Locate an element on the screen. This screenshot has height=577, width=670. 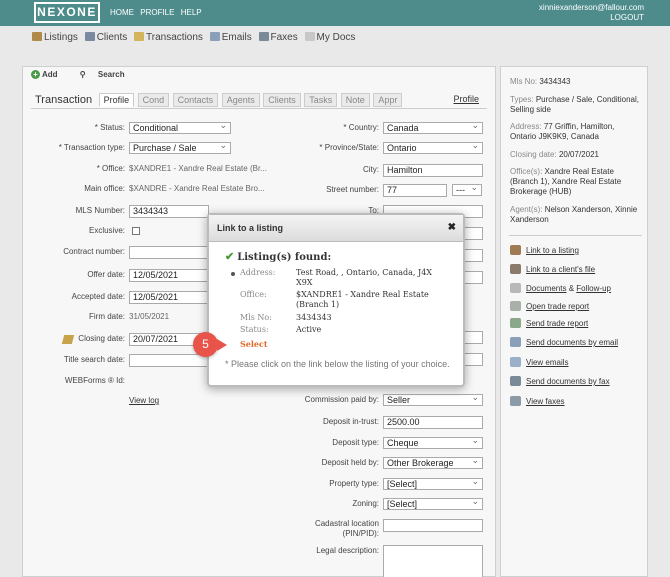
exclusive-checkbox is located at coordinates (136, 231).